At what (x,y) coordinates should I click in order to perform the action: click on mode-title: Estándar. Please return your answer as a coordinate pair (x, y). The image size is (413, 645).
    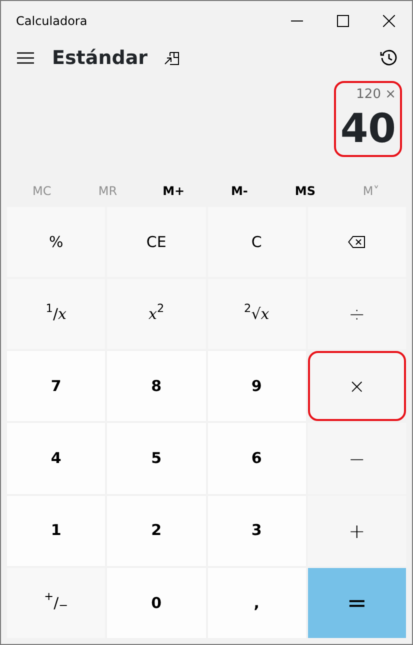
    Looking at the image, I should click on (100, 58).